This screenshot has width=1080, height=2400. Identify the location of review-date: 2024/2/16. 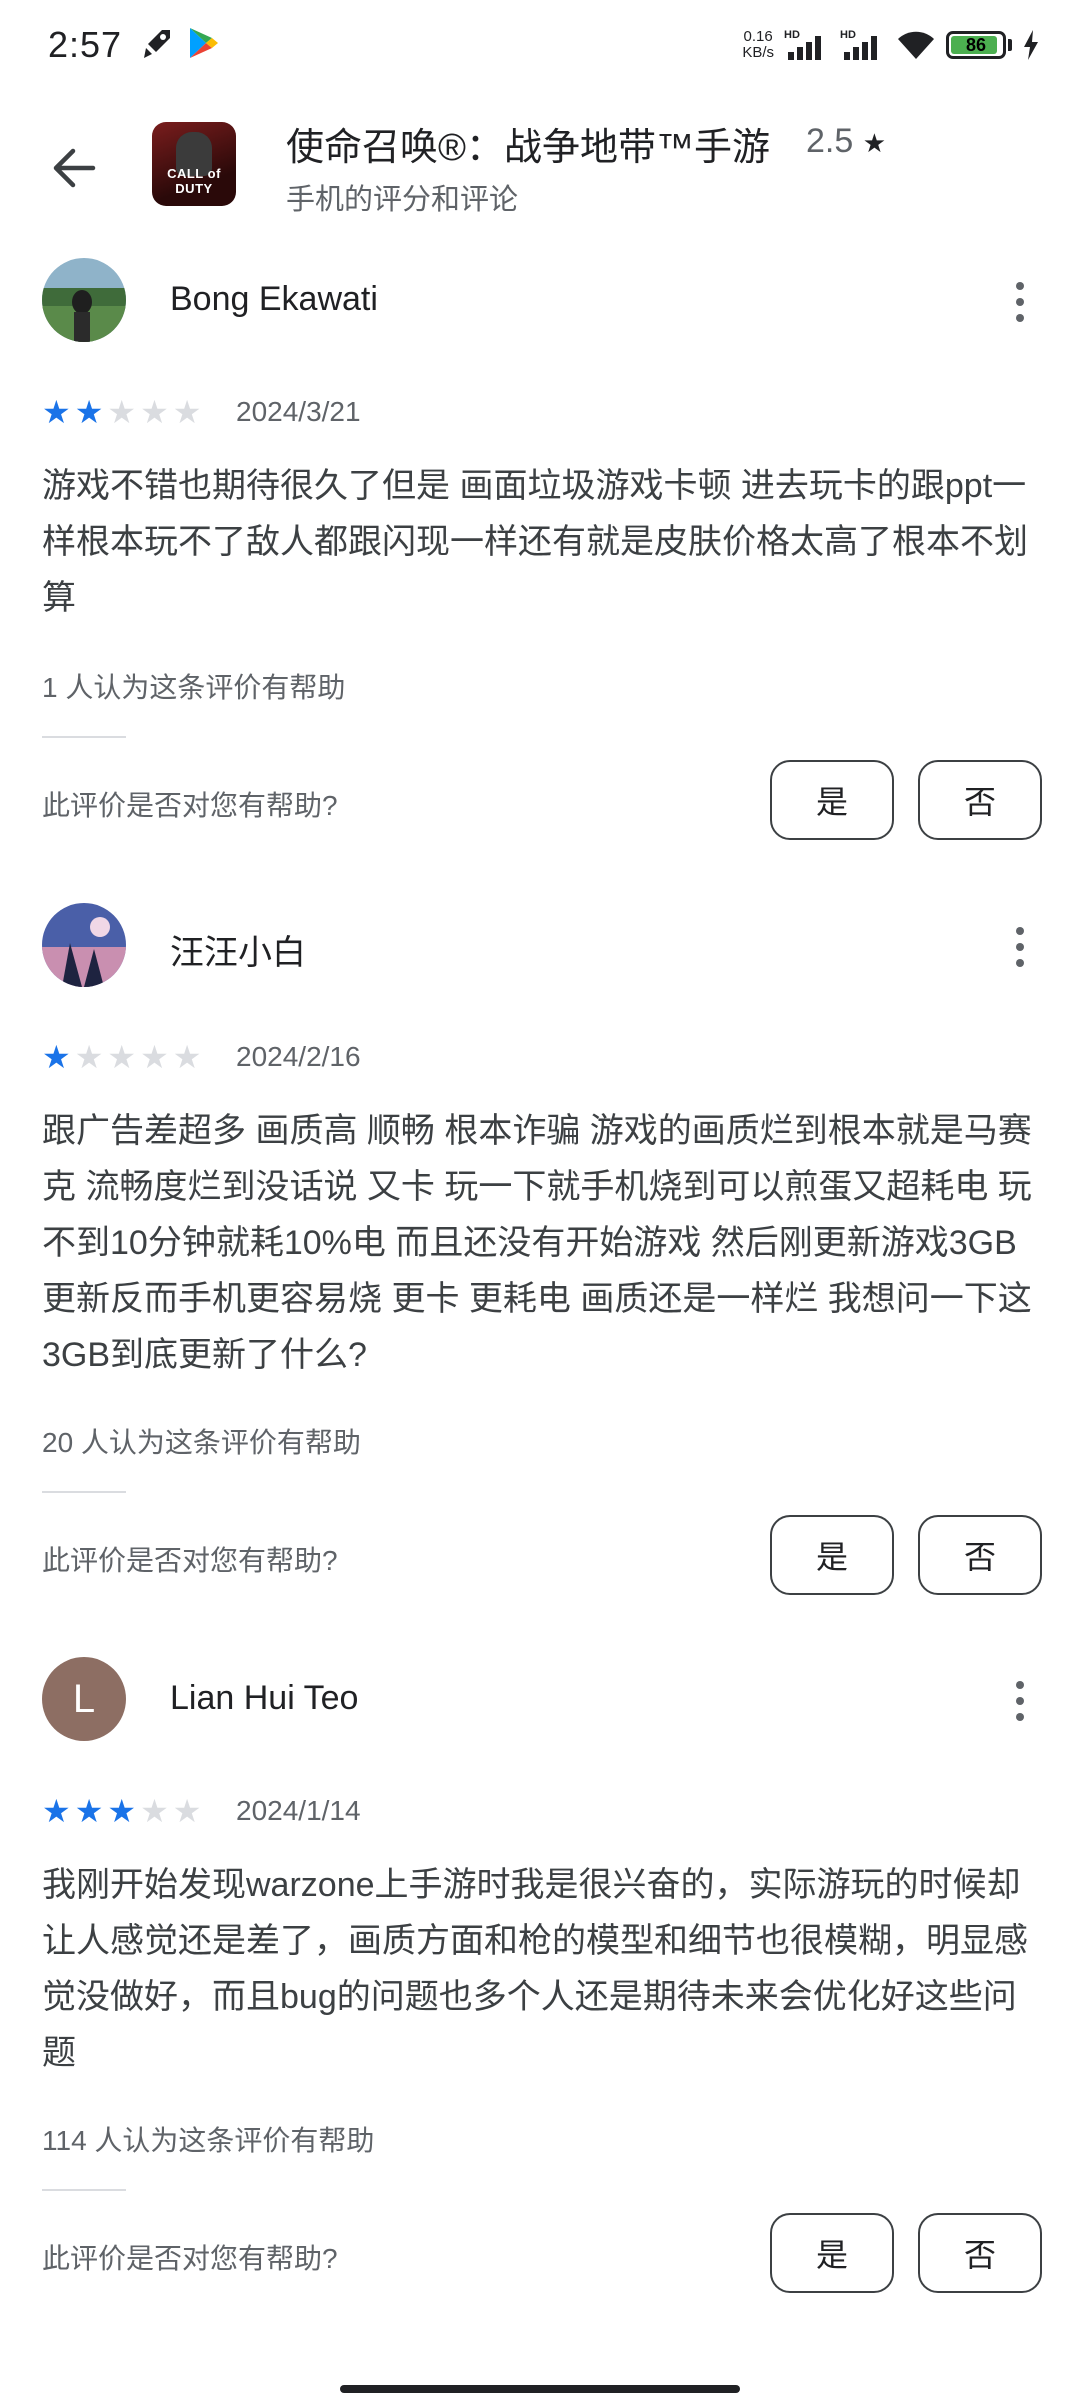
(298, 1056).